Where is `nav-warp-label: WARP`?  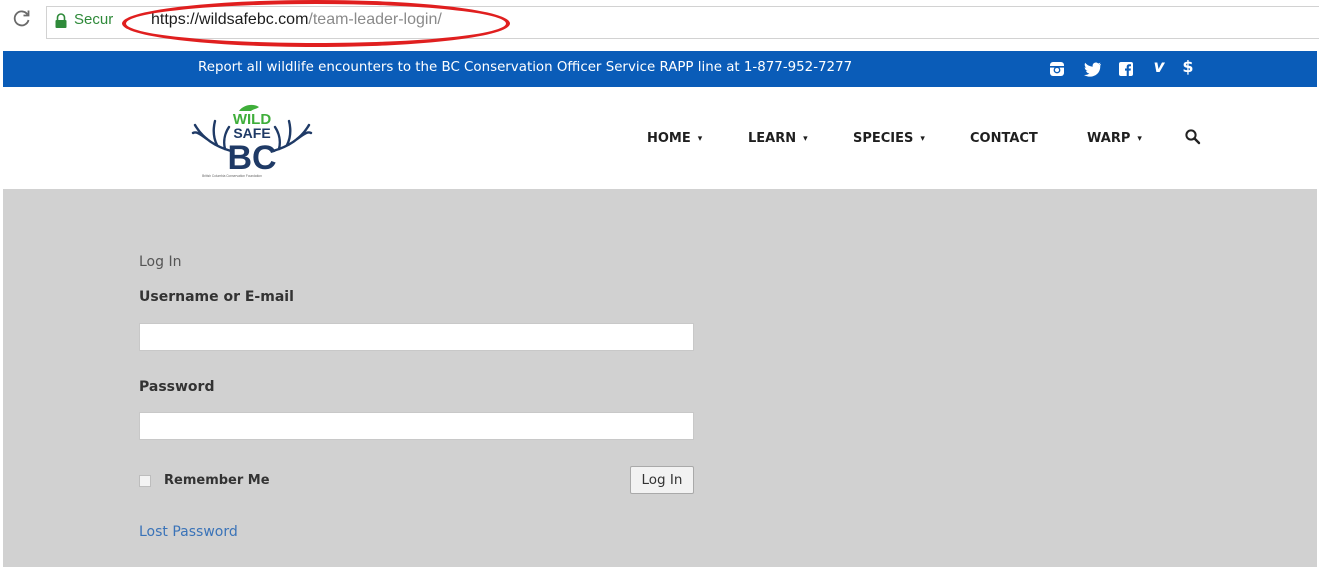 nav-warp-label: WARP is located at coordinates (1109, 138).